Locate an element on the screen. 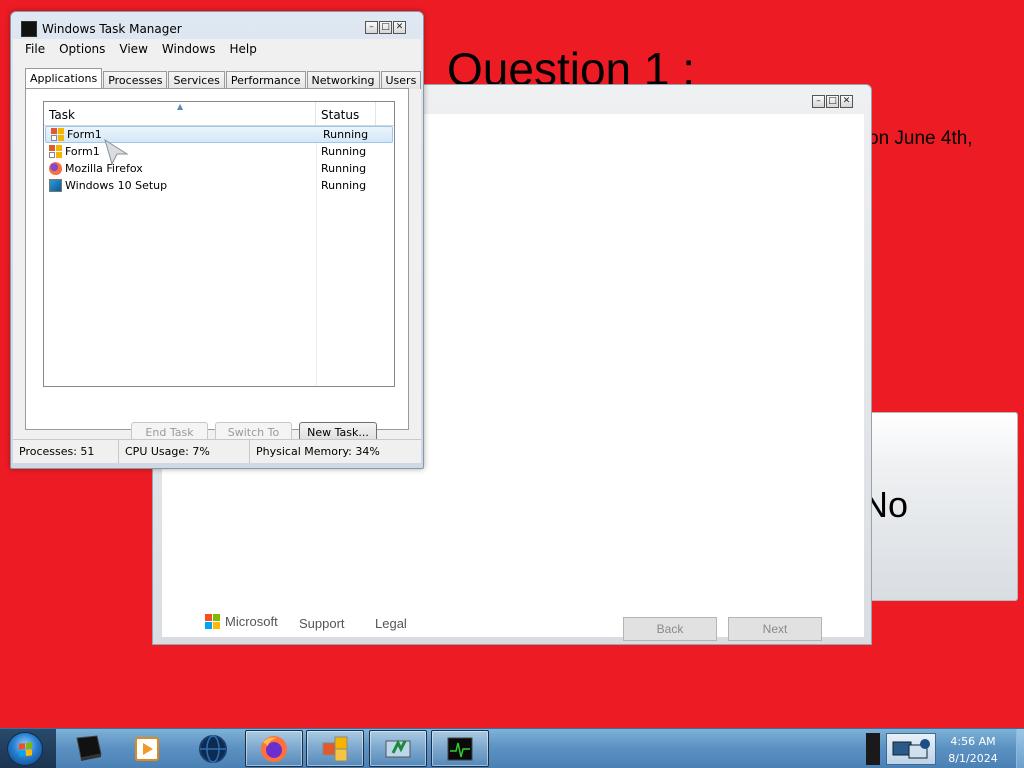 This screenshot has width=1024, height=768. cpu-usage: CPU Usage: 7% is located at coordinates (184, 451).